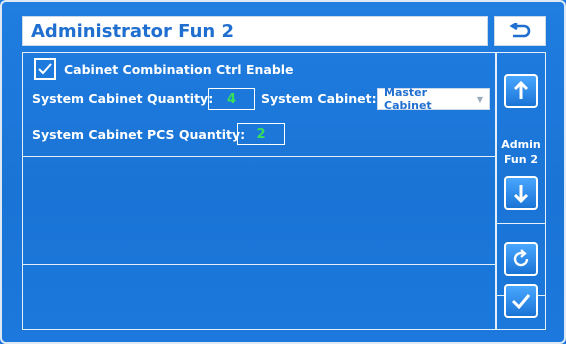 The height and width of the screenshot is (344, 566). Describe the element at coordinates (261, 134) in the screenshot. I see `pcs-quantity-input: 2` at that location.